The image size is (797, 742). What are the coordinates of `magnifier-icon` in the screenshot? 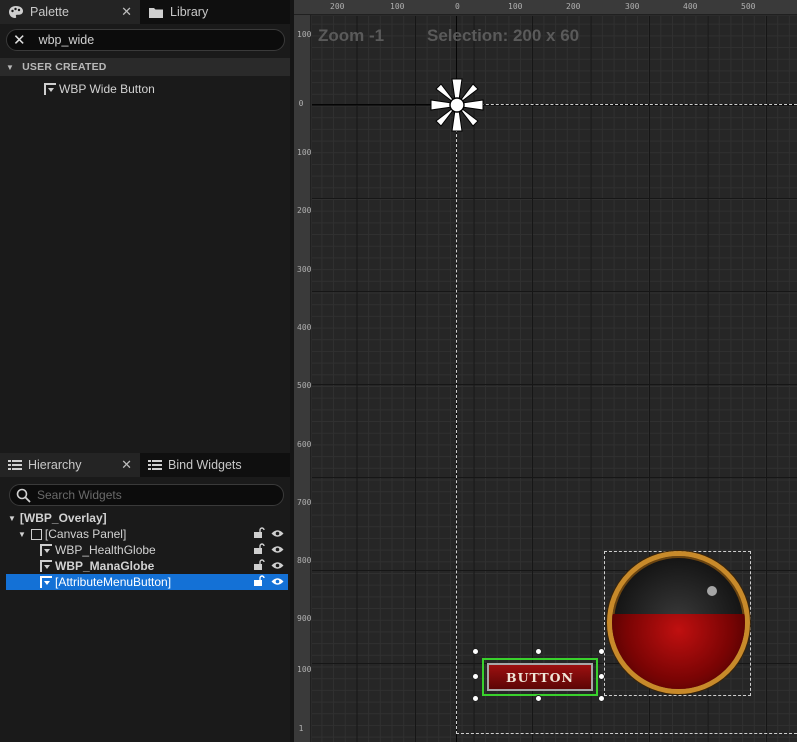 It's located at (23, 495).